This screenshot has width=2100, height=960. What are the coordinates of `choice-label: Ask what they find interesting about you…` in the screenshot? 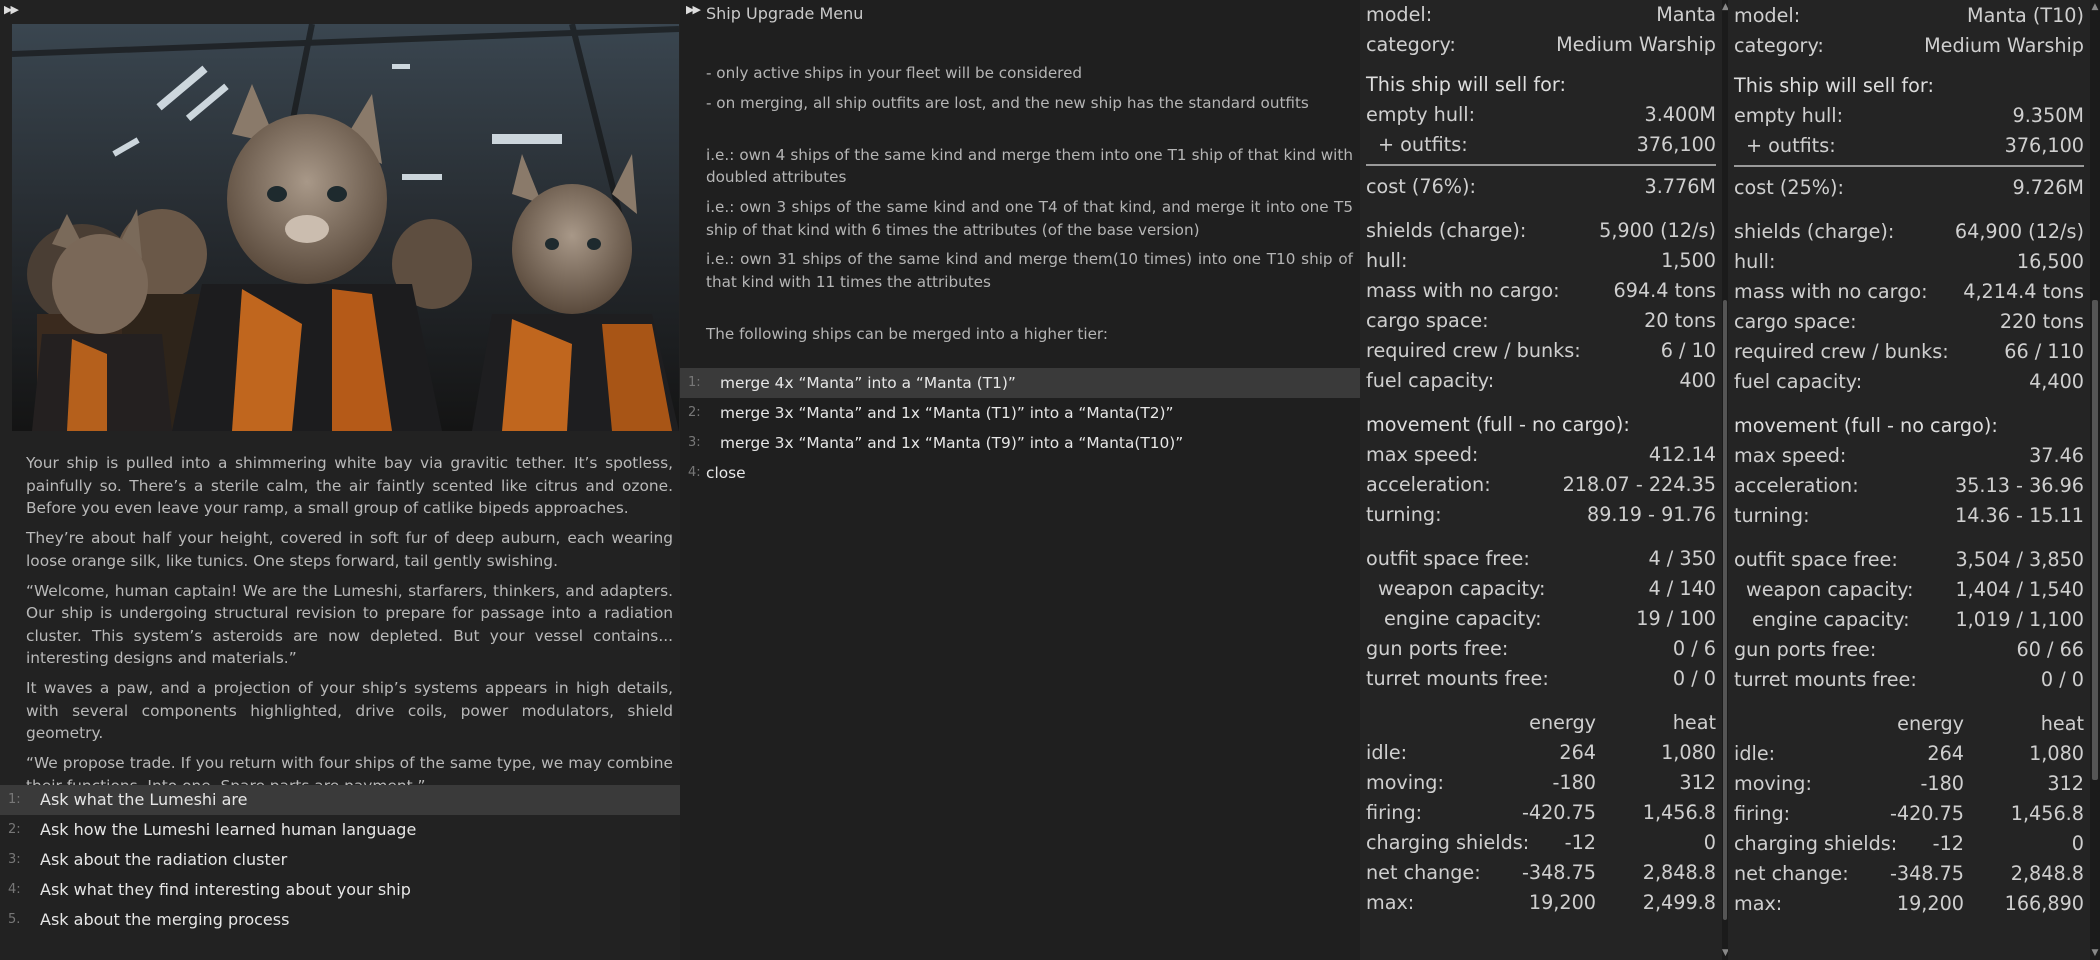 It's located at (225, 889).